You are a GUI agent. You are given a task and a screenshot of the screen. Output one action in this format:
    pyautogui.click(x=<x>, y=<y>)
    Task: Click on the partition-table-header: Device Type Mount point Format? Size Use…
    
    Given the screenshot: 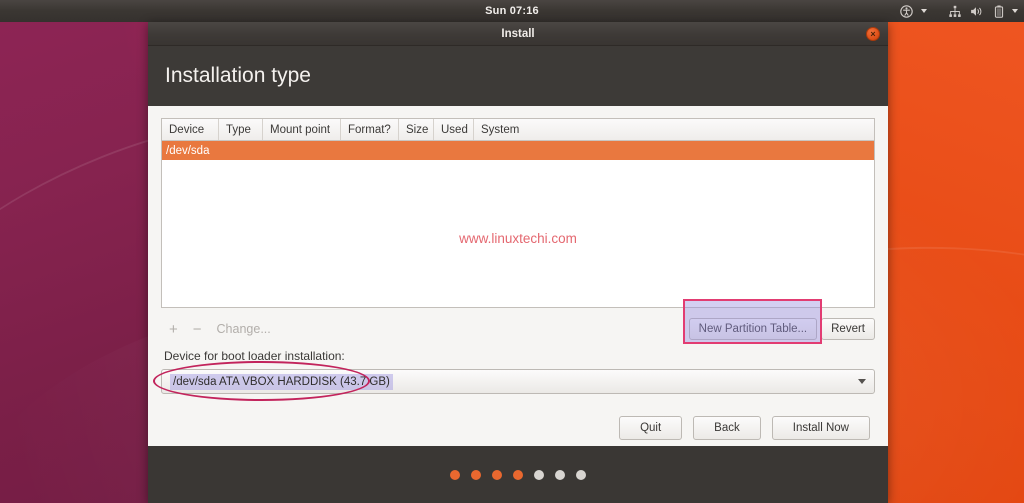 What is the action you would take?
    pyautogui.click(x=518, y=130)
    